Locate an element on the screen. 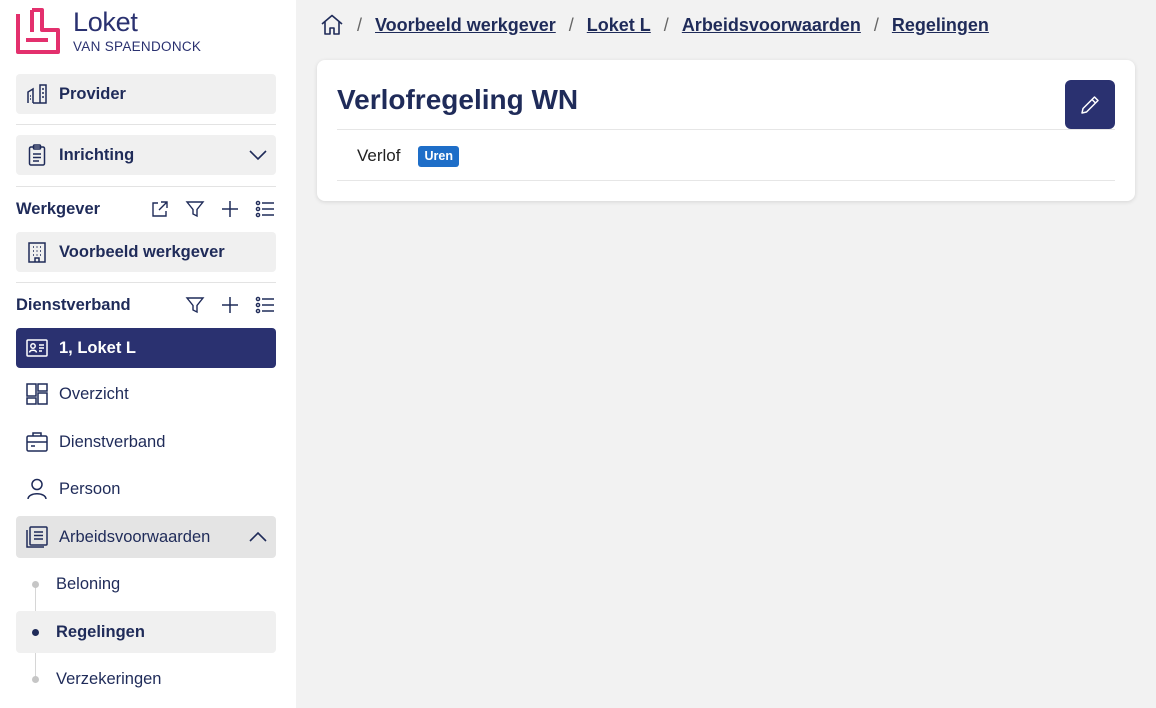 The width and height of the screenshot is (1156, 708). logo-subtitle: VAN SPAENDONCK is located at coordinates (137, 46).